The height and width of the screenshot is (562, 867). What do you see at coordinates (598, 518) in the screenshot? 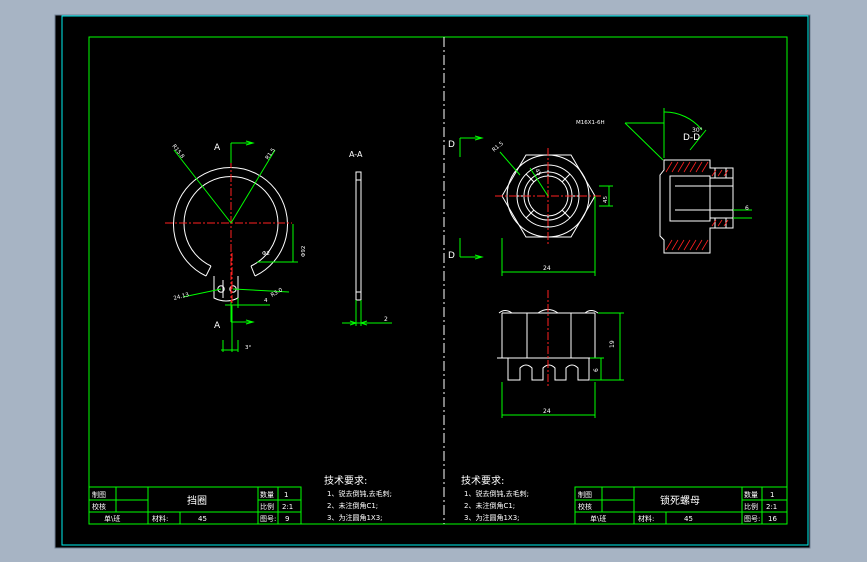
I see `tb-right-org: 单\班` at bounding box center [598, 518].